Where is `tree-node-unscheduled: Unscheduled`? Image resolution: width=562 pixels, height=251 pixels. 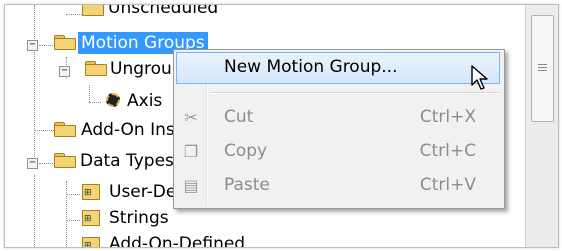
tree-node-unscheduled: Unscheduled is located at coordinates (163, 12).